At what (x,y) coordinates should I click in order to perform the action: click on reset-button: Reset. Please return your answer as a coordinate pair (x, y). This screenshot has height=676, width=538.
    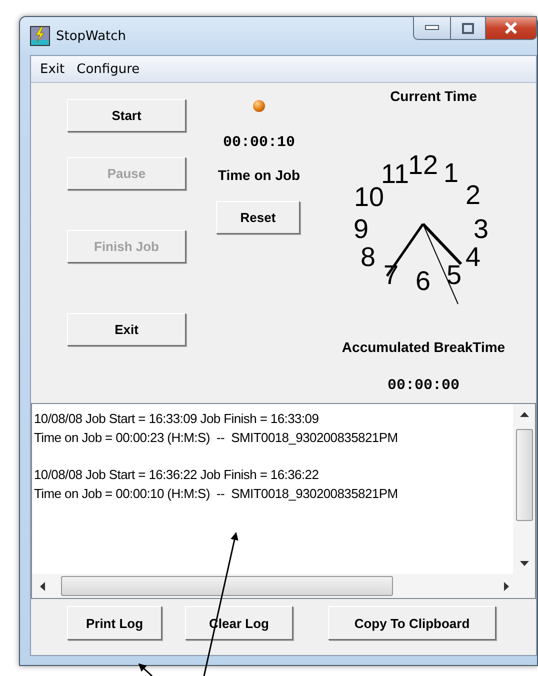
    Looking at the image, I should click on (258, 217).